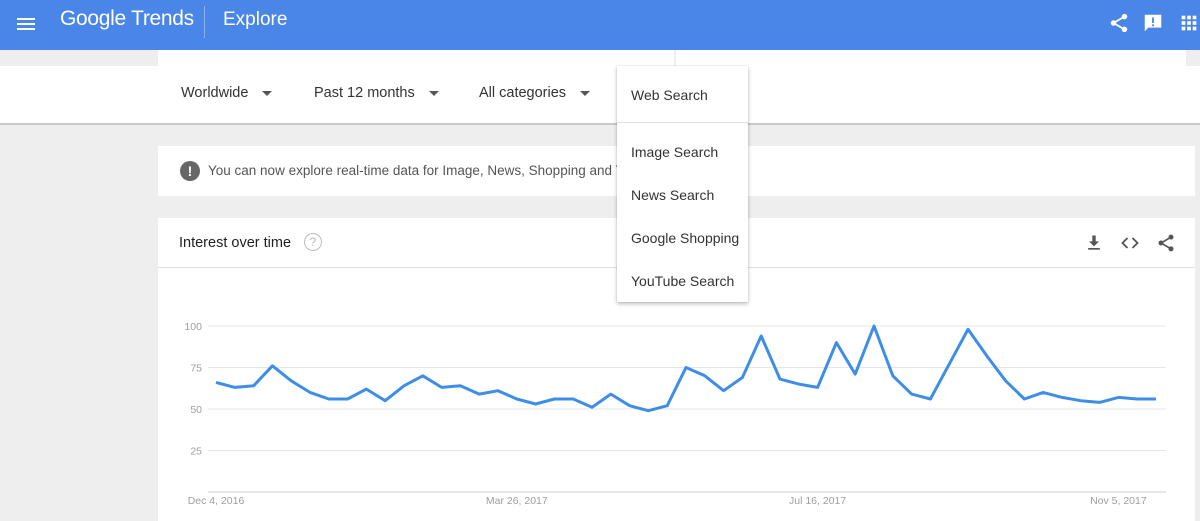  Describe the element at coordinates (215, 93) in the screenshot. I see `region-filter-label: Worldwide` at that location.